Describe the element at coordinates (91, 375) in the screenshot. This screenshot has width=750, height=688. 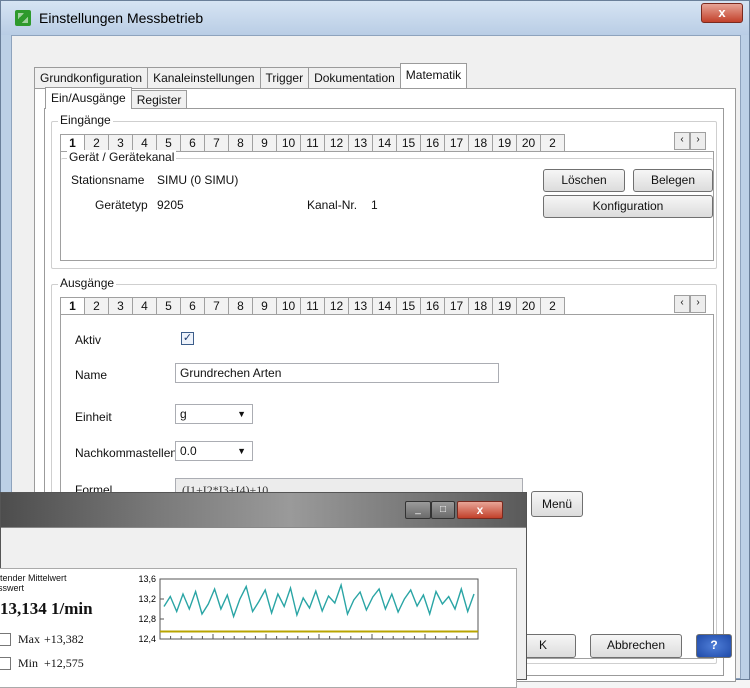
I see `name-label: Name` at that location.